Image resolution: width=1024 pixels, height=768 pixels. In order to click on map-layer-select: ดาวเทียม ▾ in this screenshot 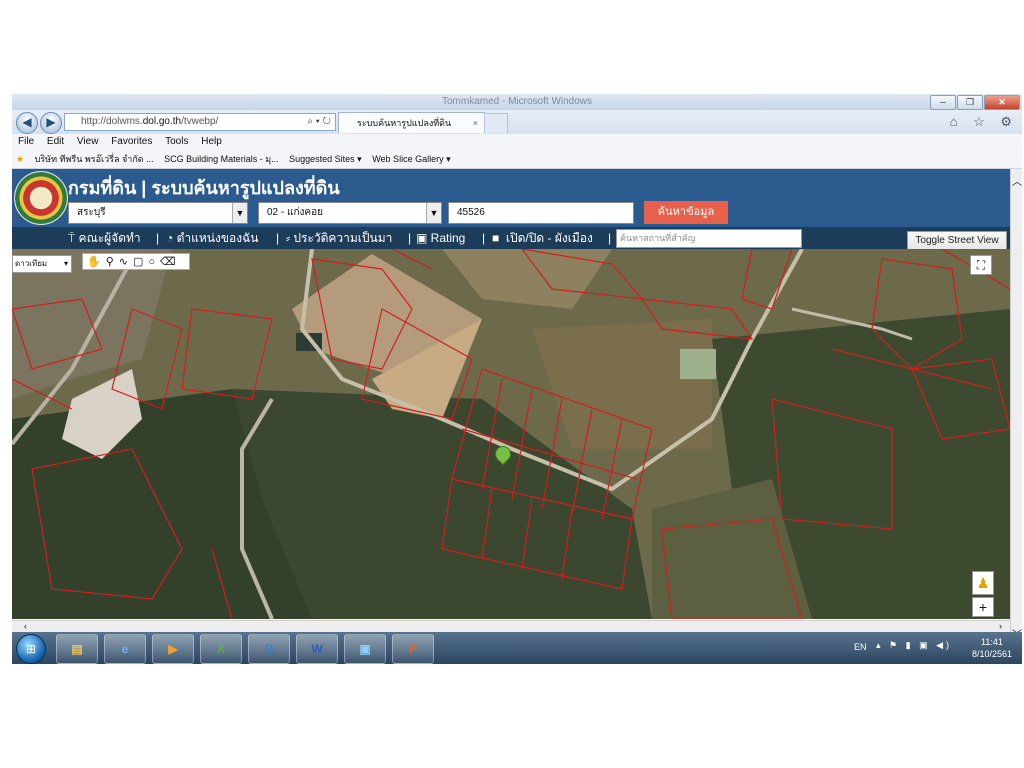, I will do `click(42, 264)`.